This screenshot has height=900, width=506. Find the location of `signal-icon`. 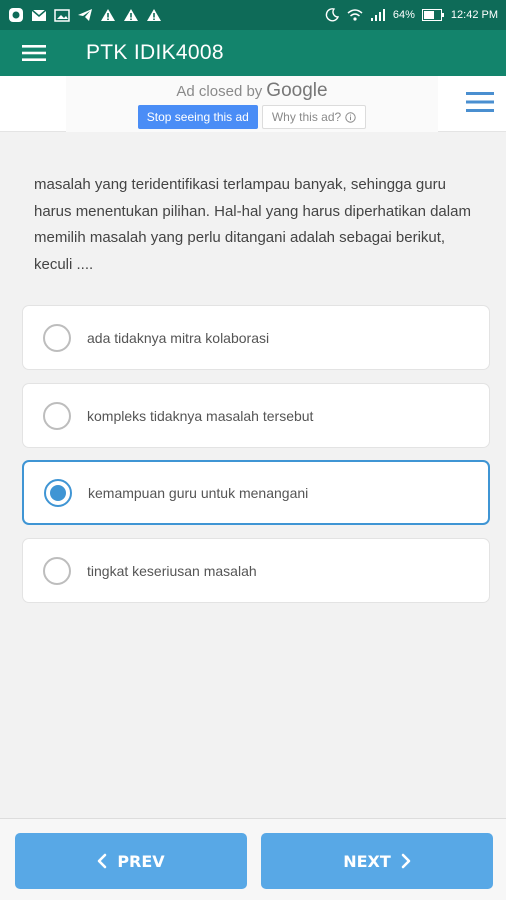

signal-icon is located at coordinates (378, 15).